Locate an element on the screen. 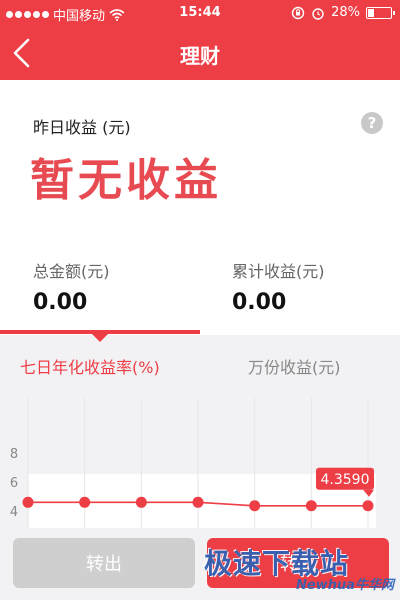  cumulative-earnings-label: 累计收益(元) is located at coordinates (278, 271).